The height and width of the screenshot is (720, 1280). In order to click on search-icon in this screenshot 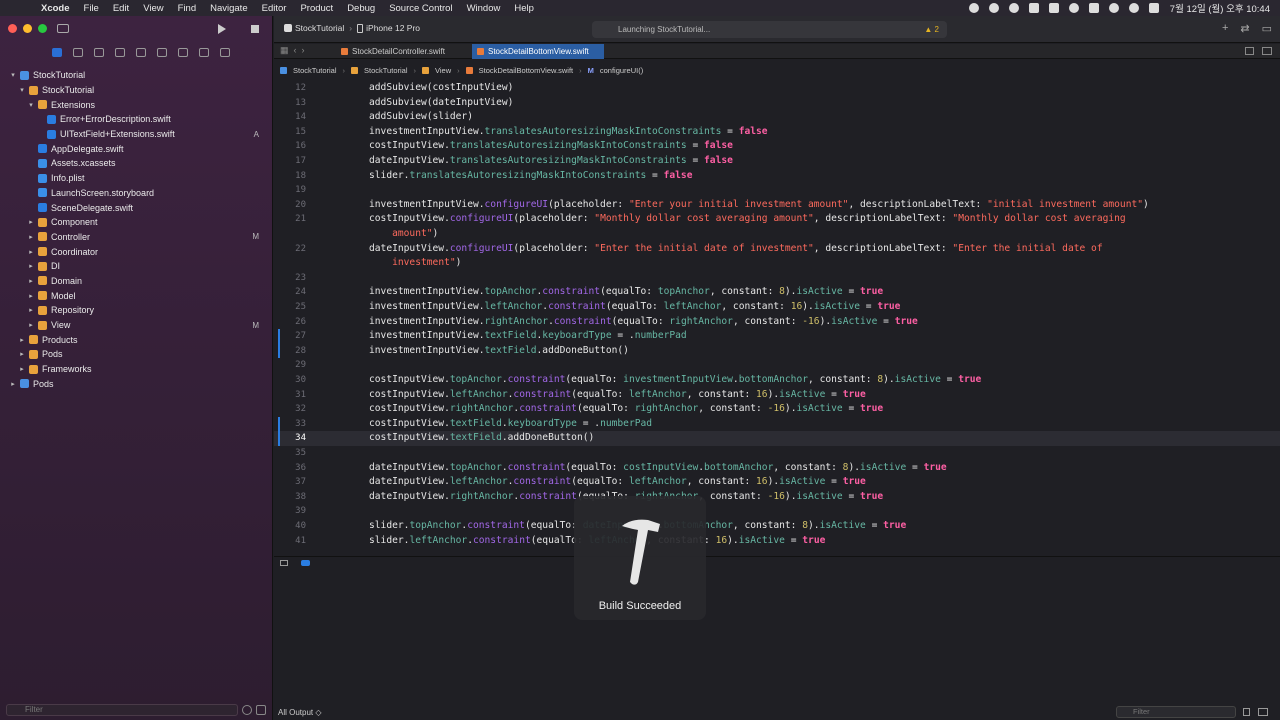, I will do `click(1133, 8)`.